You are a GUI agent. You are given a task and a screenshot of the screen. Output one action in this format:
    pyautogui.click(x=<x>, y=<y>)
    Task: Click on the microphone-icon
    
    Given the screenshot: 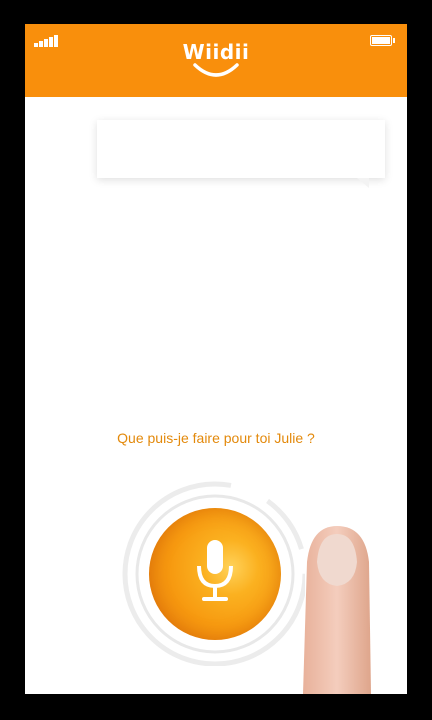 What is the action you would take?
    pyautogui.click(x=215, y=570)
    